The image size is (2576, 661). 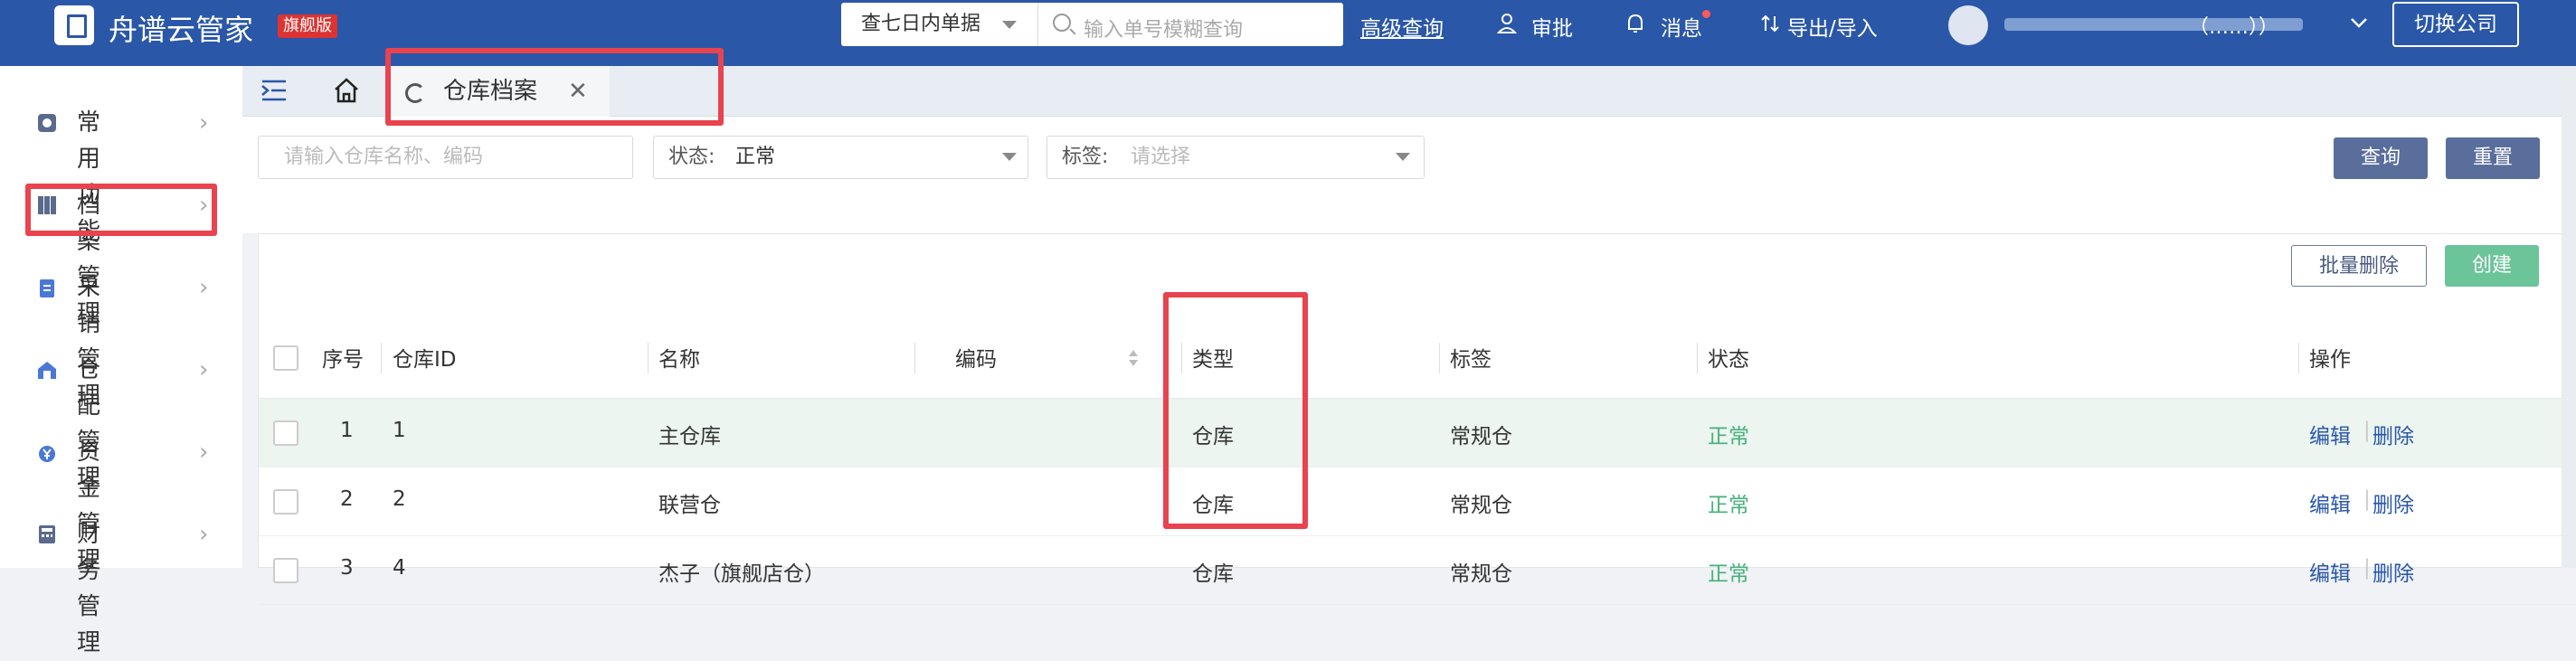 I want to click on header-index: 序号, so click(x=343, y=360).